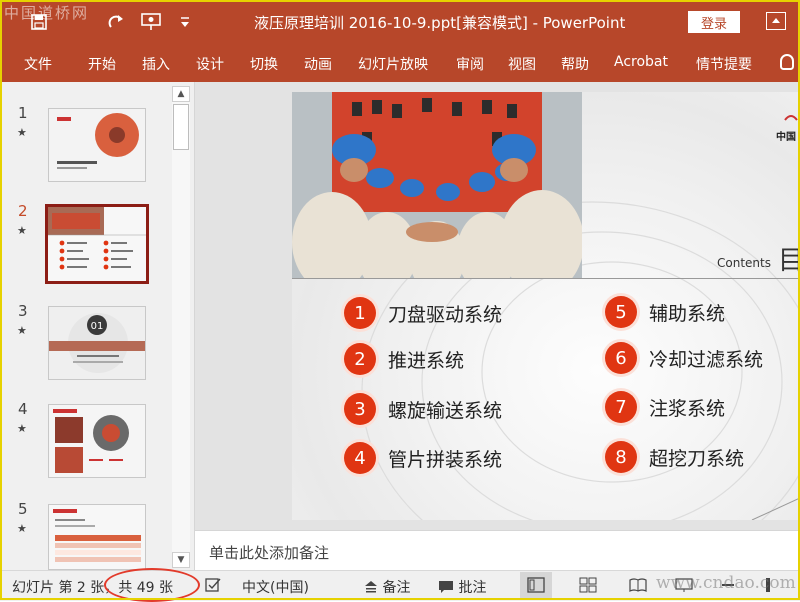 The image size is (800, 602). I want to click on highlight-ring-annotation, so click(152, 585).